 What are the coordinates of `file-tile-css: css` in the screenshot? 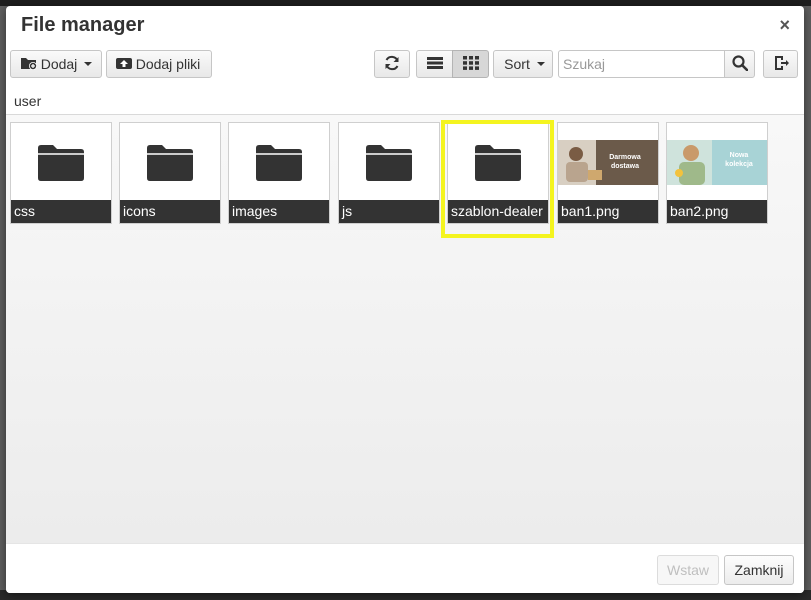 It's located at (61, 173).